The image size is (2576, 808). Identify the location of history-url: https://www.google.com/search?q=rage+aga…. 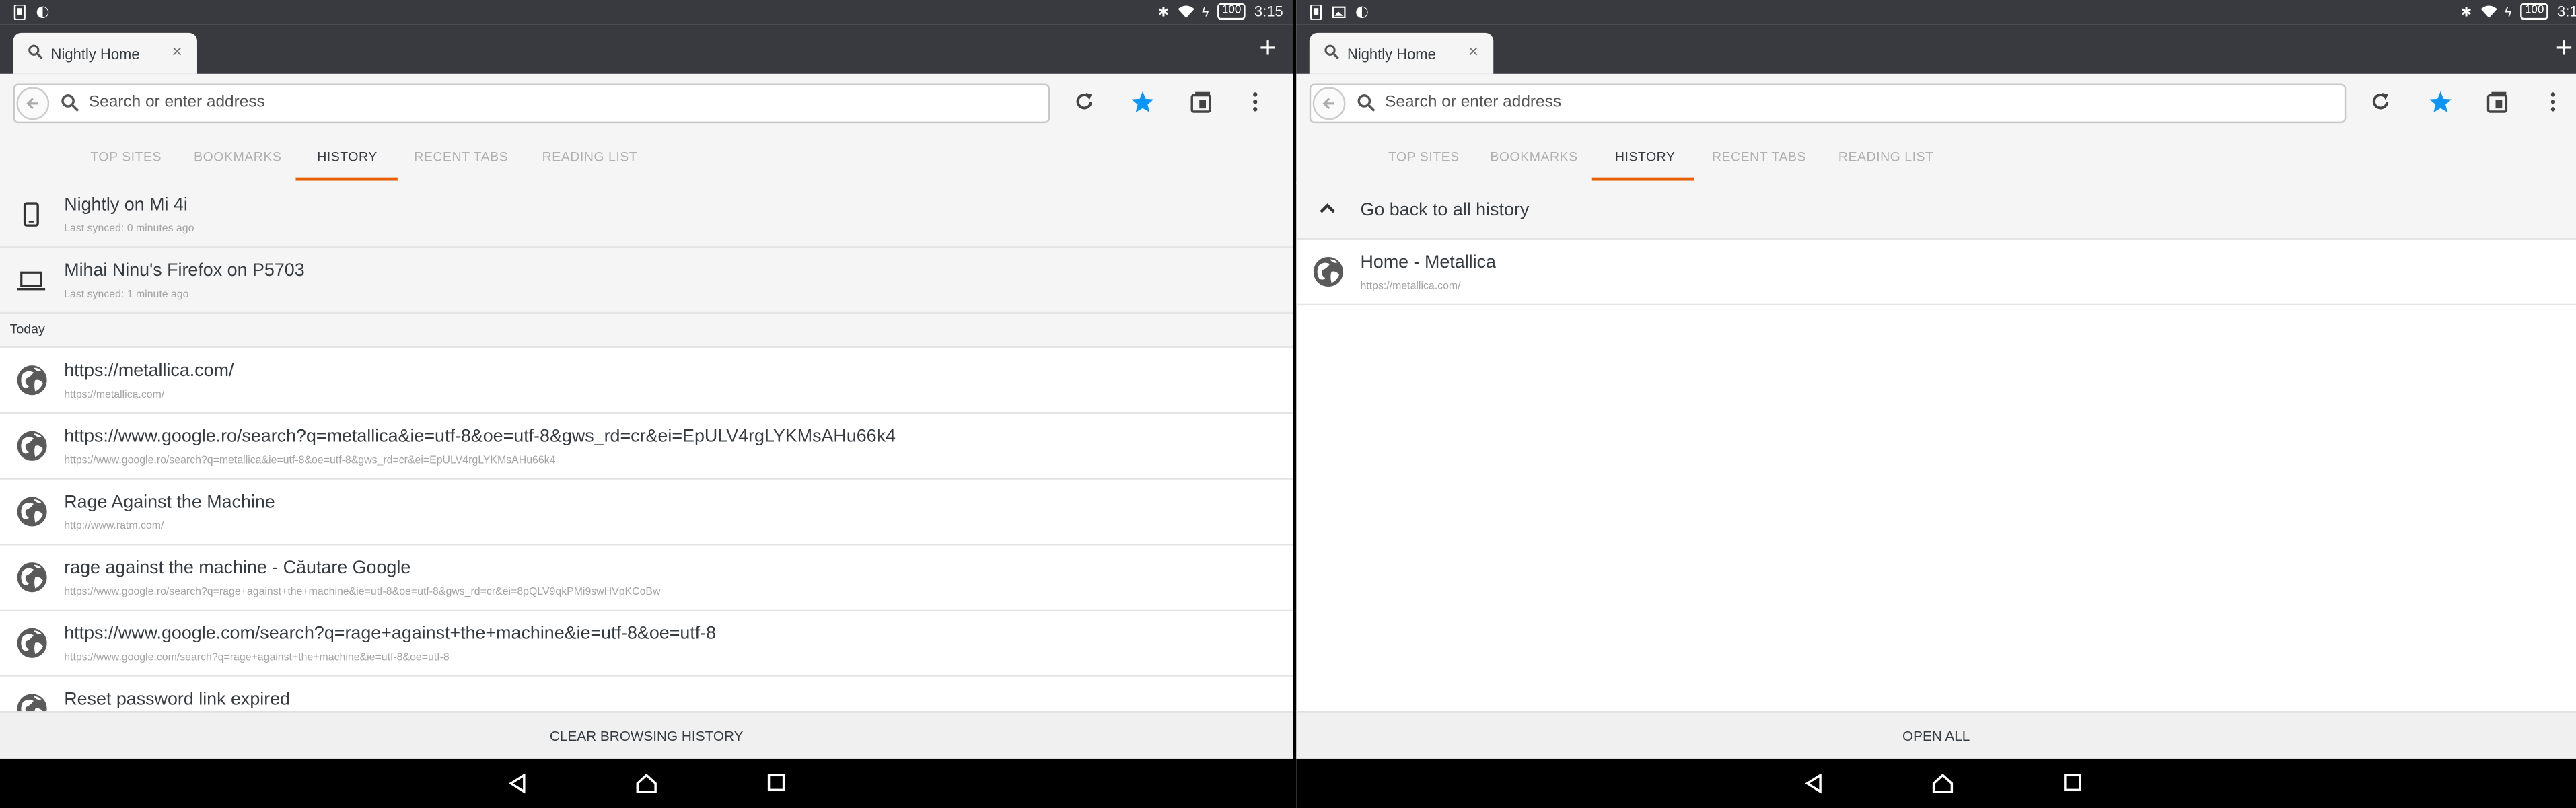
(257, 658).